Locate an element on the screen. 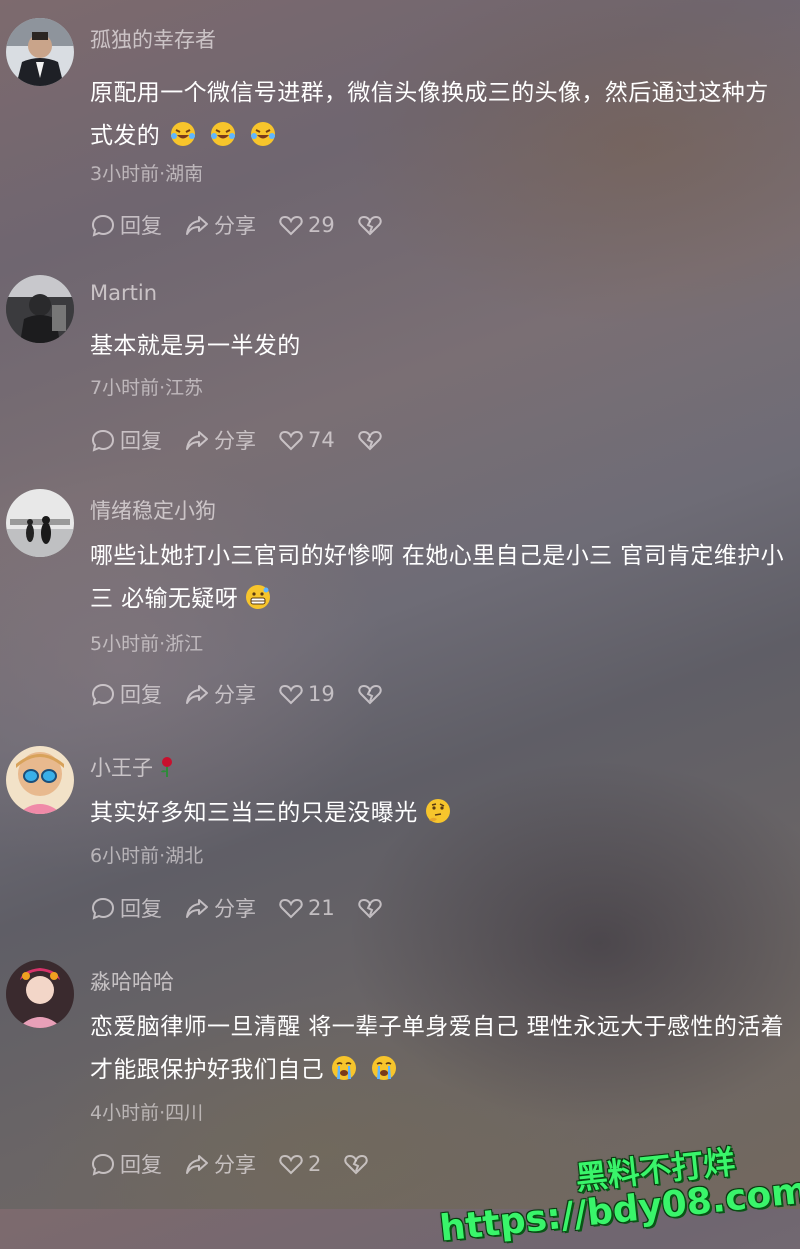  watermark: 黑料不打烊 https://bdy08.com is located at coordinates (617, 1193).